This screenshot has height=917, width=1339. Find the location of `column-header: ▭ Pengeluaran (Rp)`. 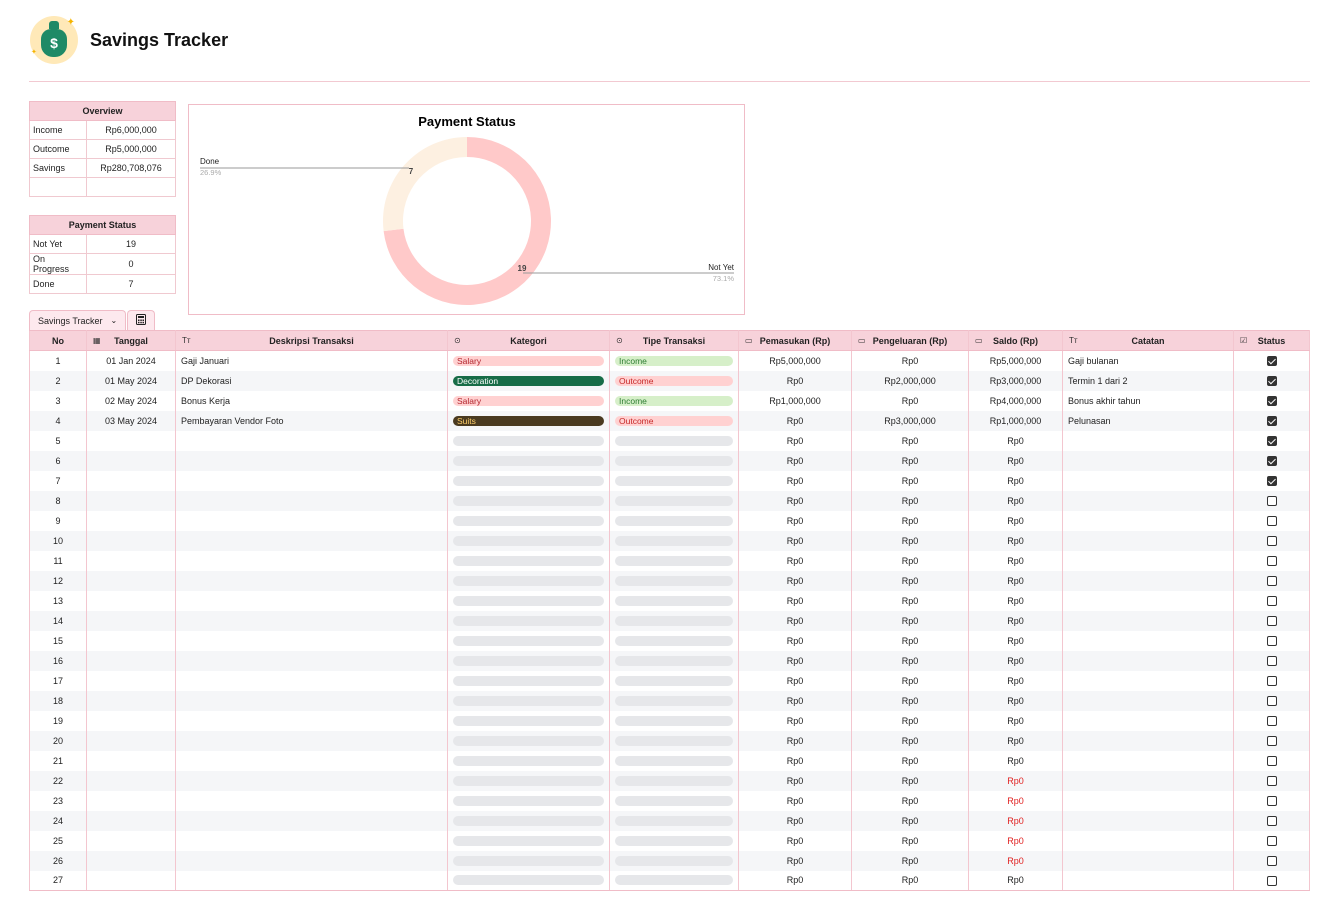

column-header: ▭ Pengeluaran (Rp) is located at coordinates (910, 340).